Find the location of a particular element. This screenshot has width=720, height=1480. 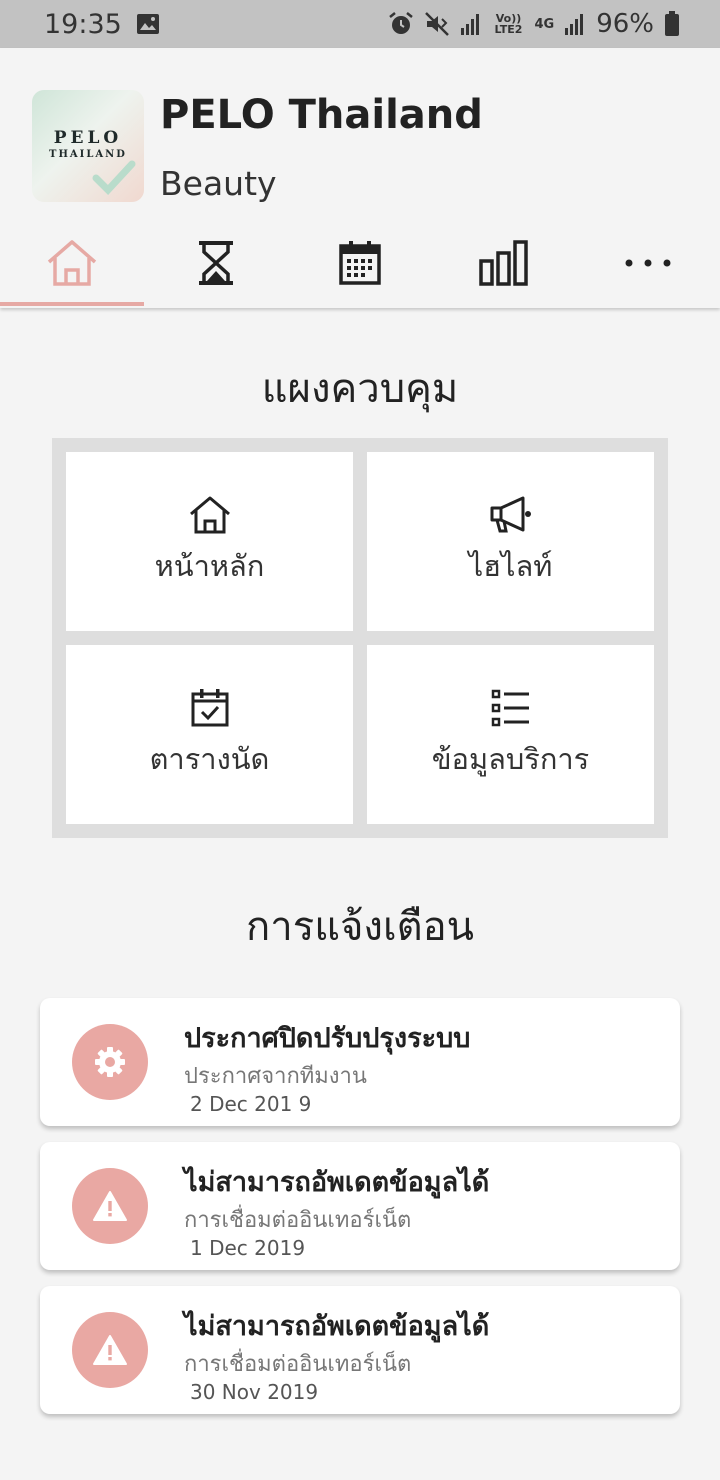

check-mark-icon is located at coordinates (114, 178).